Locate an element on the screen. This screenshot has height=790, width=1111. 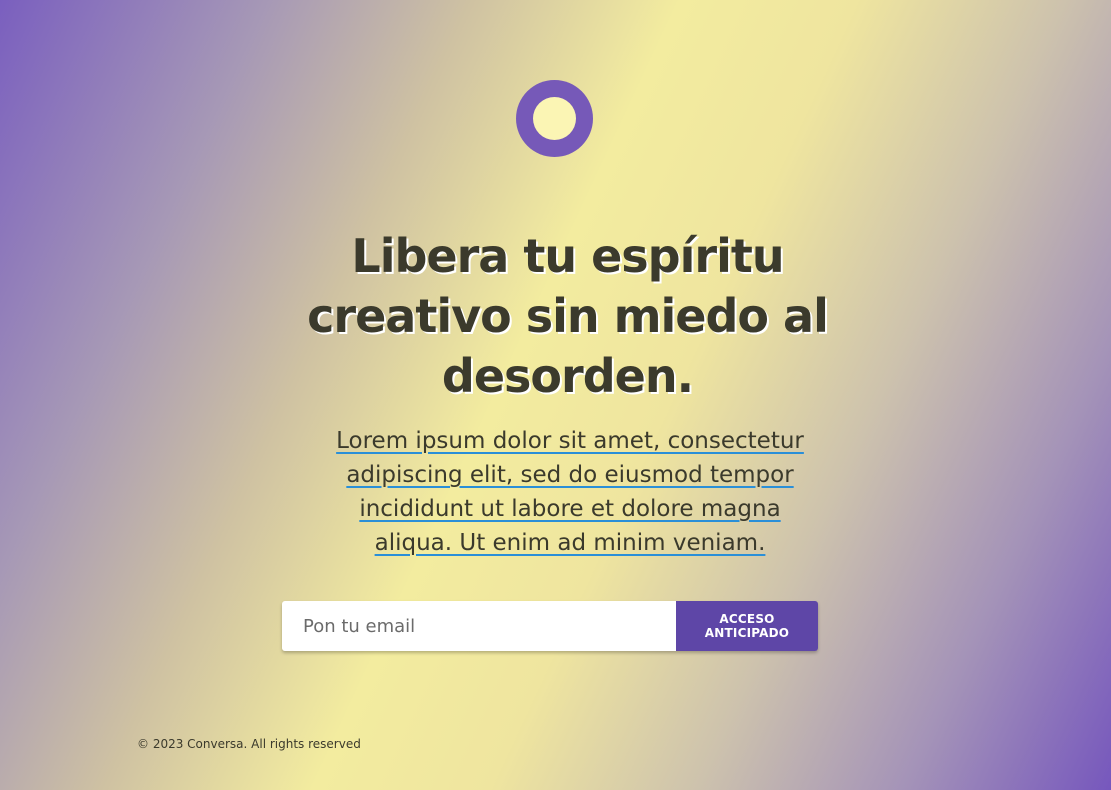
lead-line: incididunt ut labore et dolore magna is located at coordinates (570, 509).